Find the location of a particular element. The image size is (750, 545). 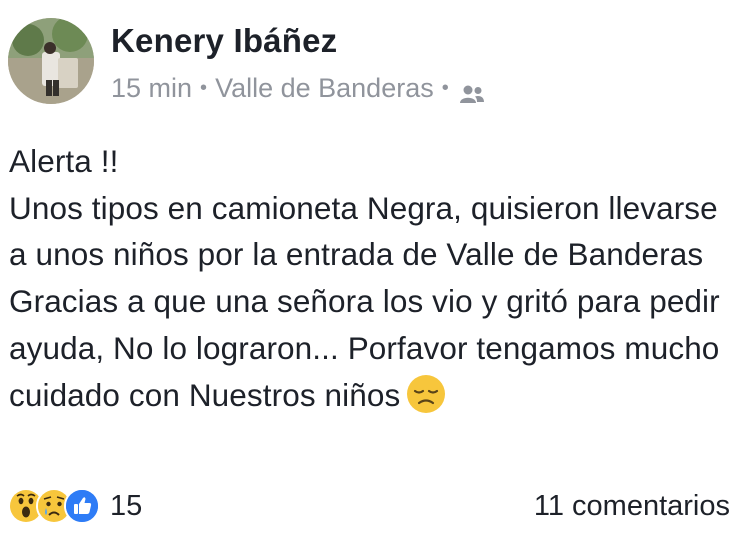

author-avatar is located at coordinates (51, 61).